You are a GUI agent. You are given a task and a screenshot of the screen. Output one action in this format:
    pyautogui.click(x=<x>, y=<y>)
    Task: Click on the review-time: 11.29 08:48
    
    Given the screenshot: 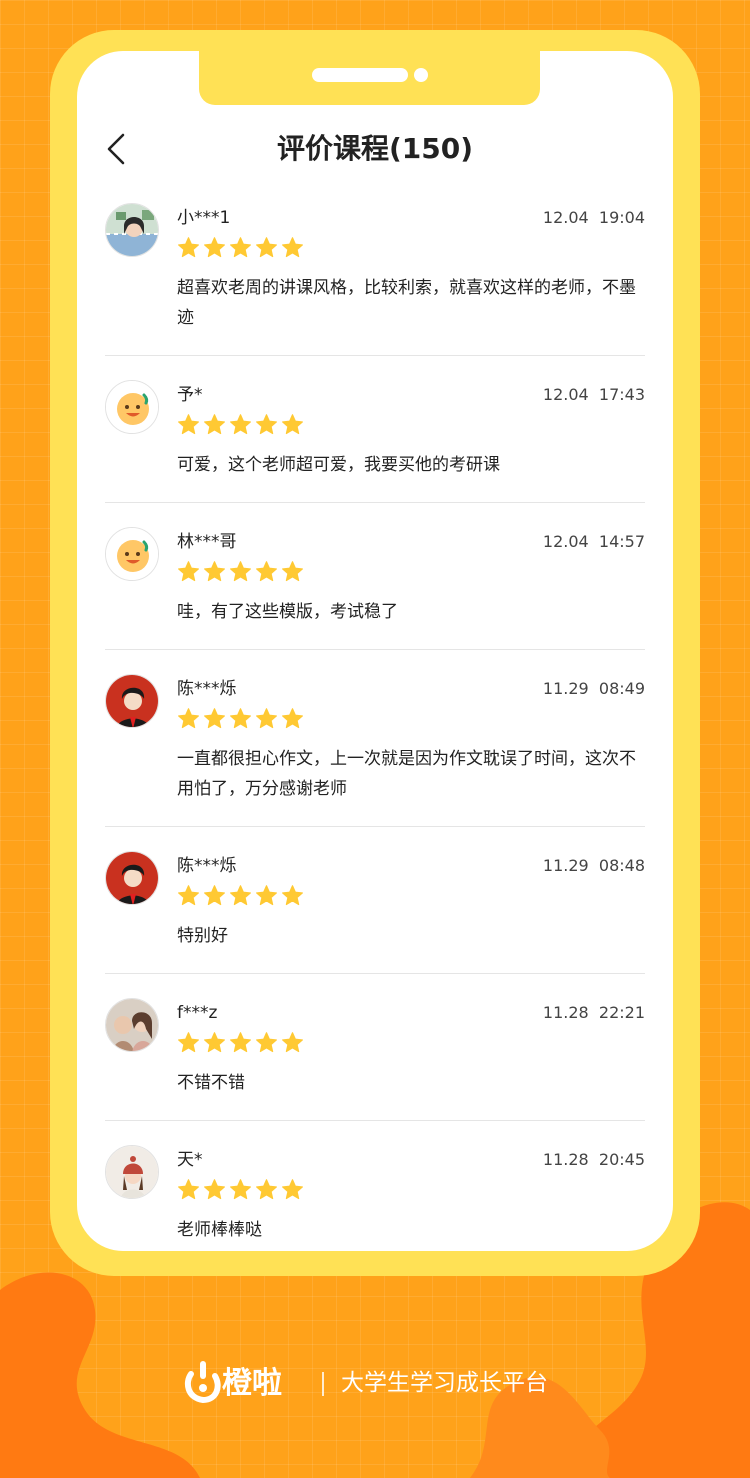 What is the action you would take?
    pyautogui.click(x=593, y=865)
    